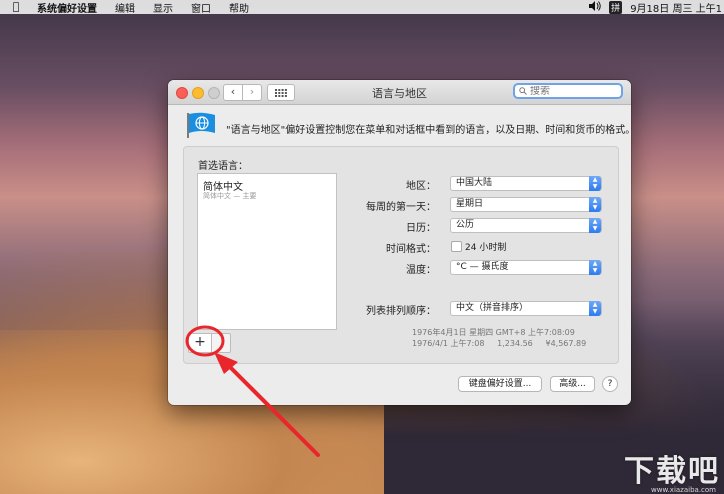 This screenshot has width=724, height=494. What do you see at coordinates (205, 341) in the screenshot?
I see `highlight-circle` at bounding box center [205, 341].